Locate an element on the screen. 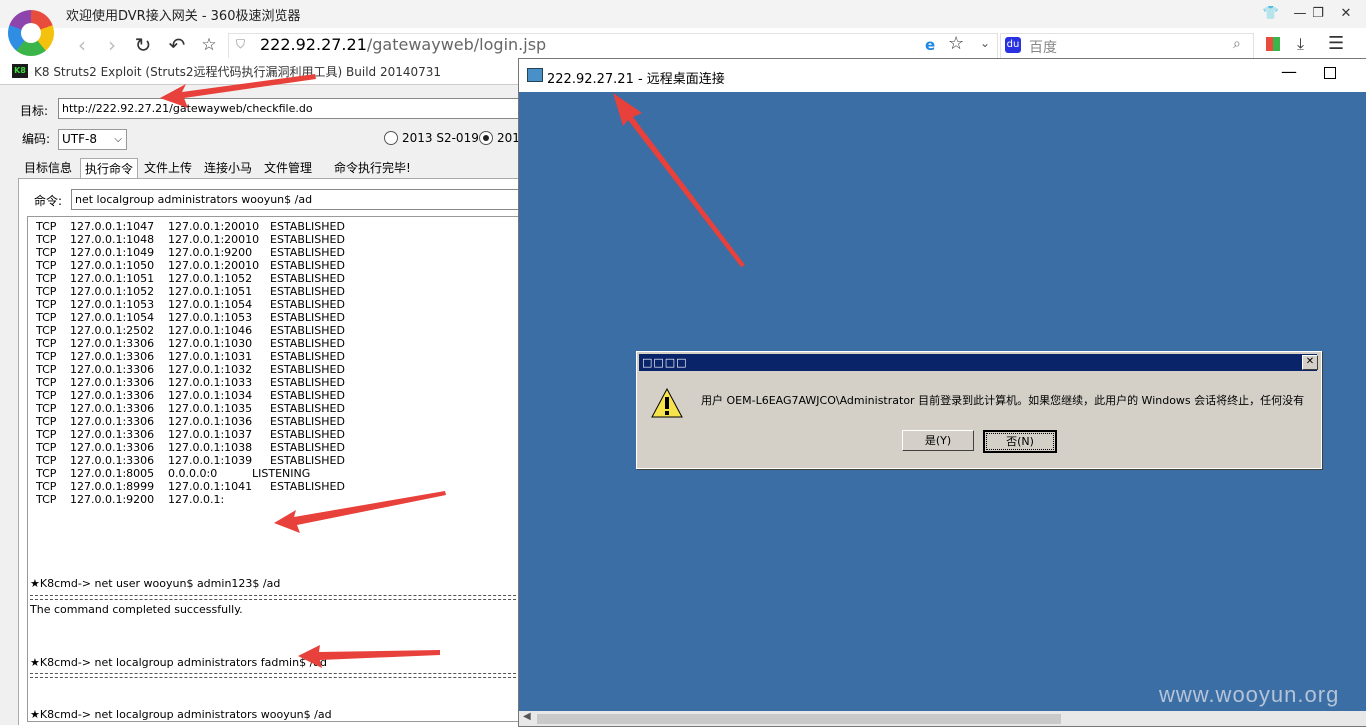 The image size is (1366, 727). chevron-down-icon: ⌄ is located at coordinates (985, 43).